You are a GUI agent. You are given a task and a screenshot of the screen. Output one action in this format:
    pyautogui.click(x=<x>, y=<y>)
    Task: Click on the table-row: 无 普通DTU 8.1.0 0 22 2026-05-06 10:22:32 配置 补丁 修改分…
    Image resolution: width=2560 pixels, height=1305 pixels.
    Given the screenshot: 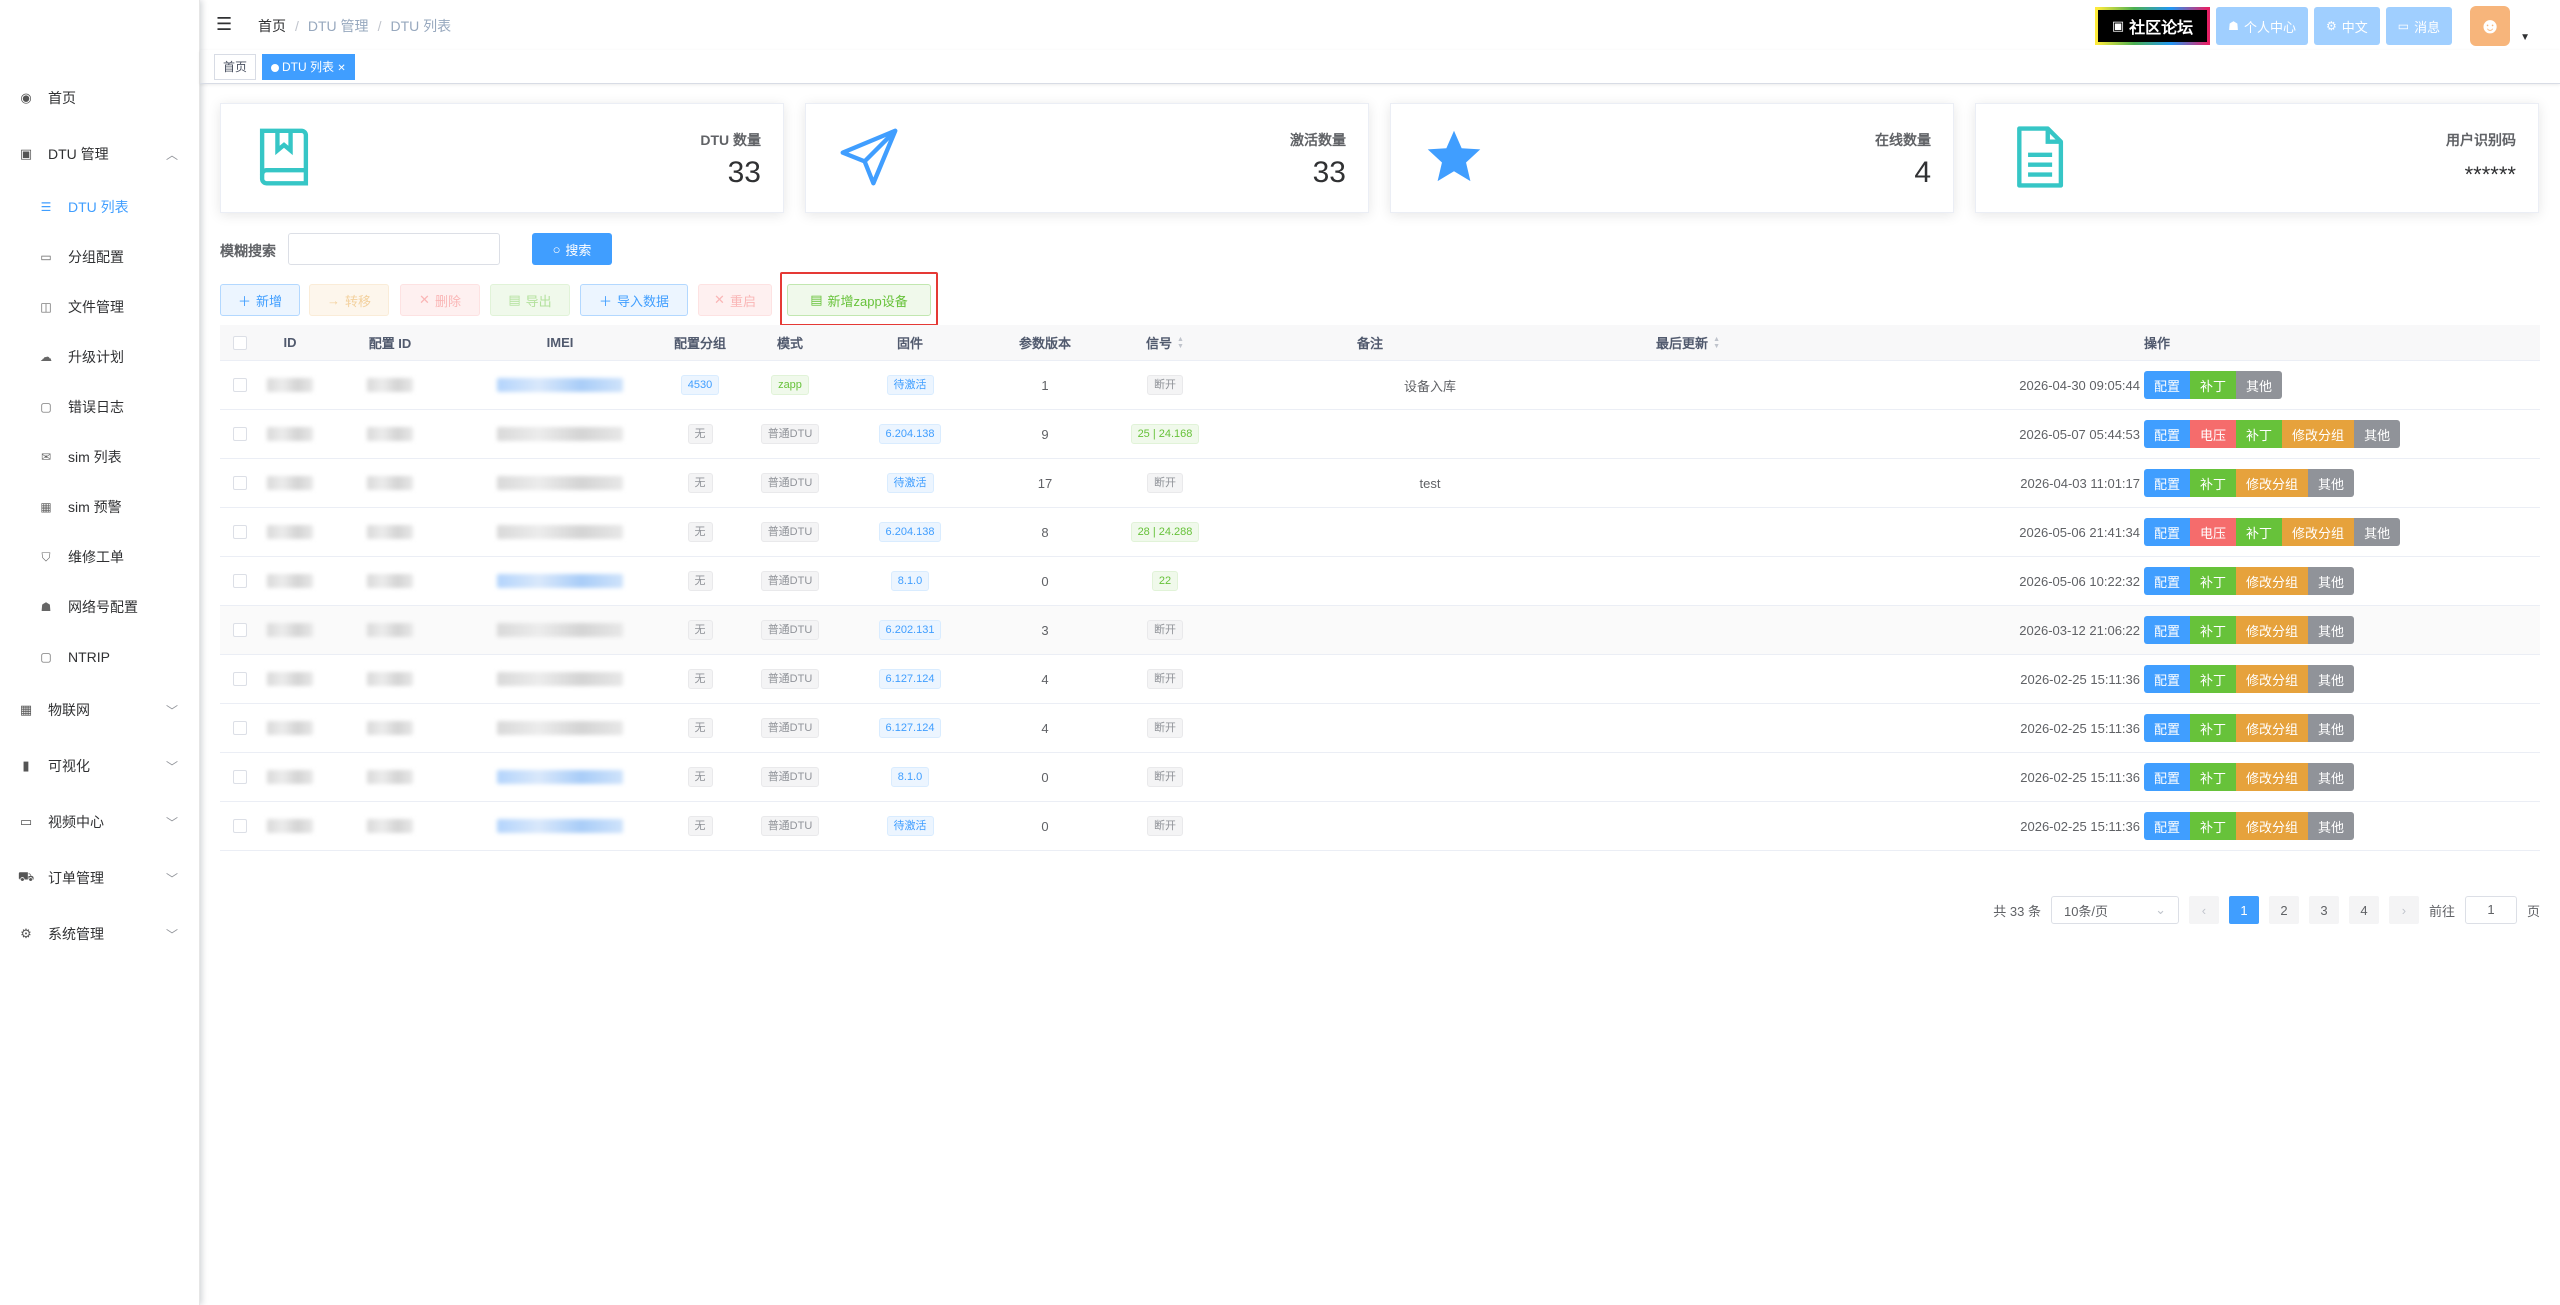 What is the action you would take?
    pyautogui.click(x=1380, y=581)
    